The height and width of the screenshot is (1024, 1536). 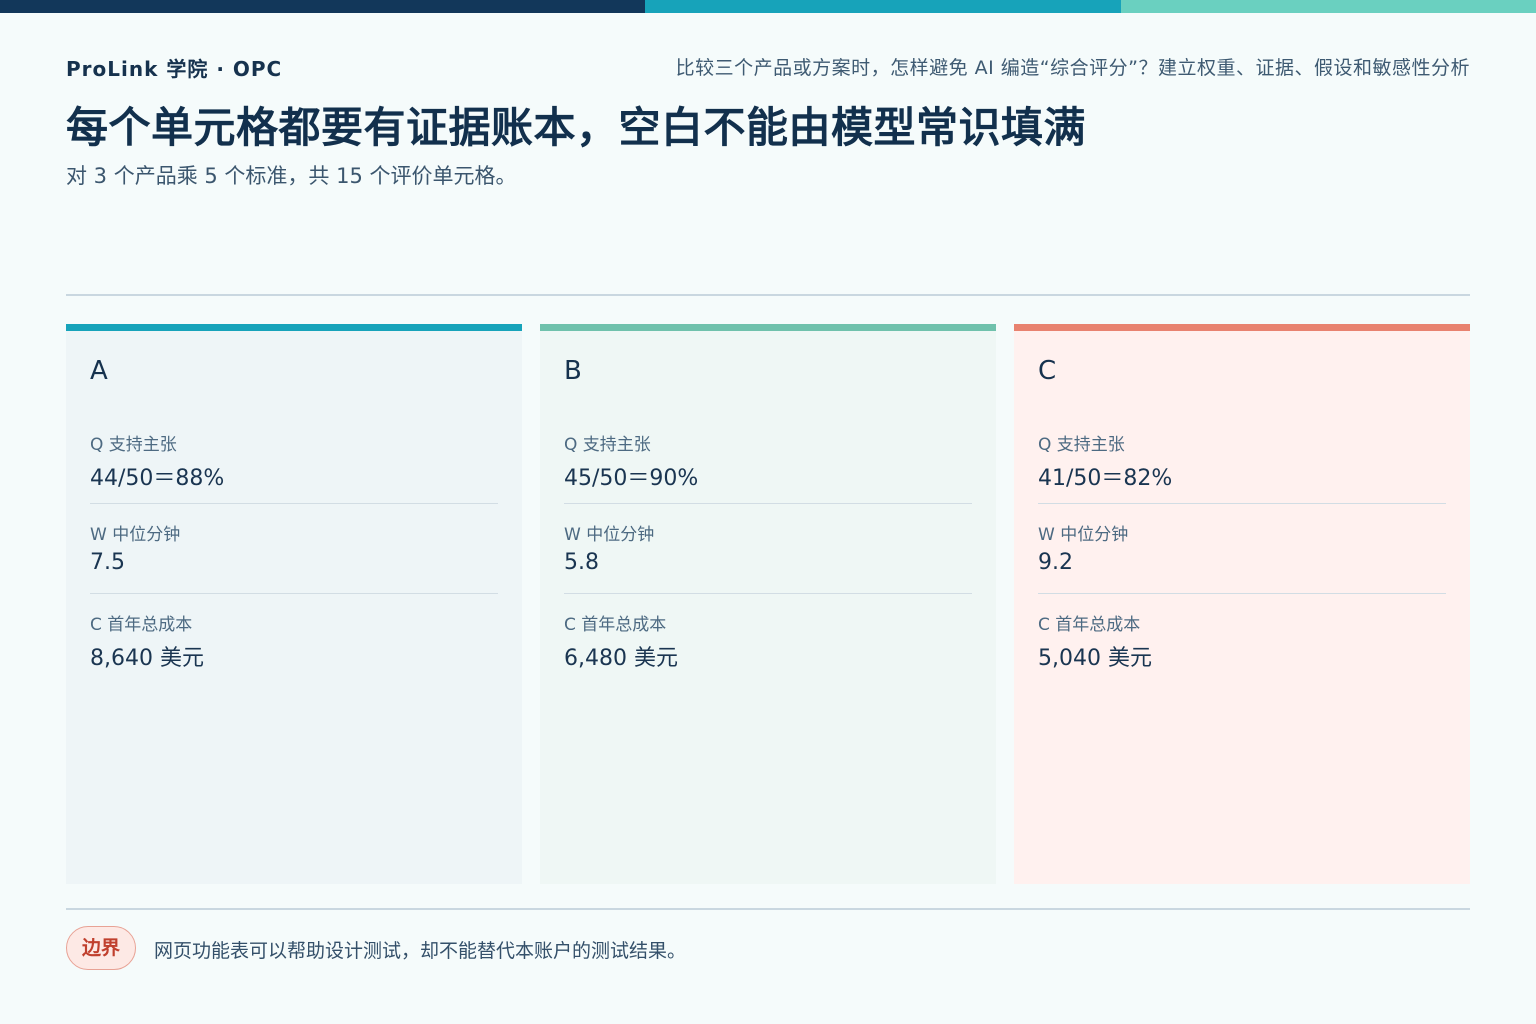 I want to click on metric-quality: Q 支持主张 44/50＝88%, so click(x=294, y=475).